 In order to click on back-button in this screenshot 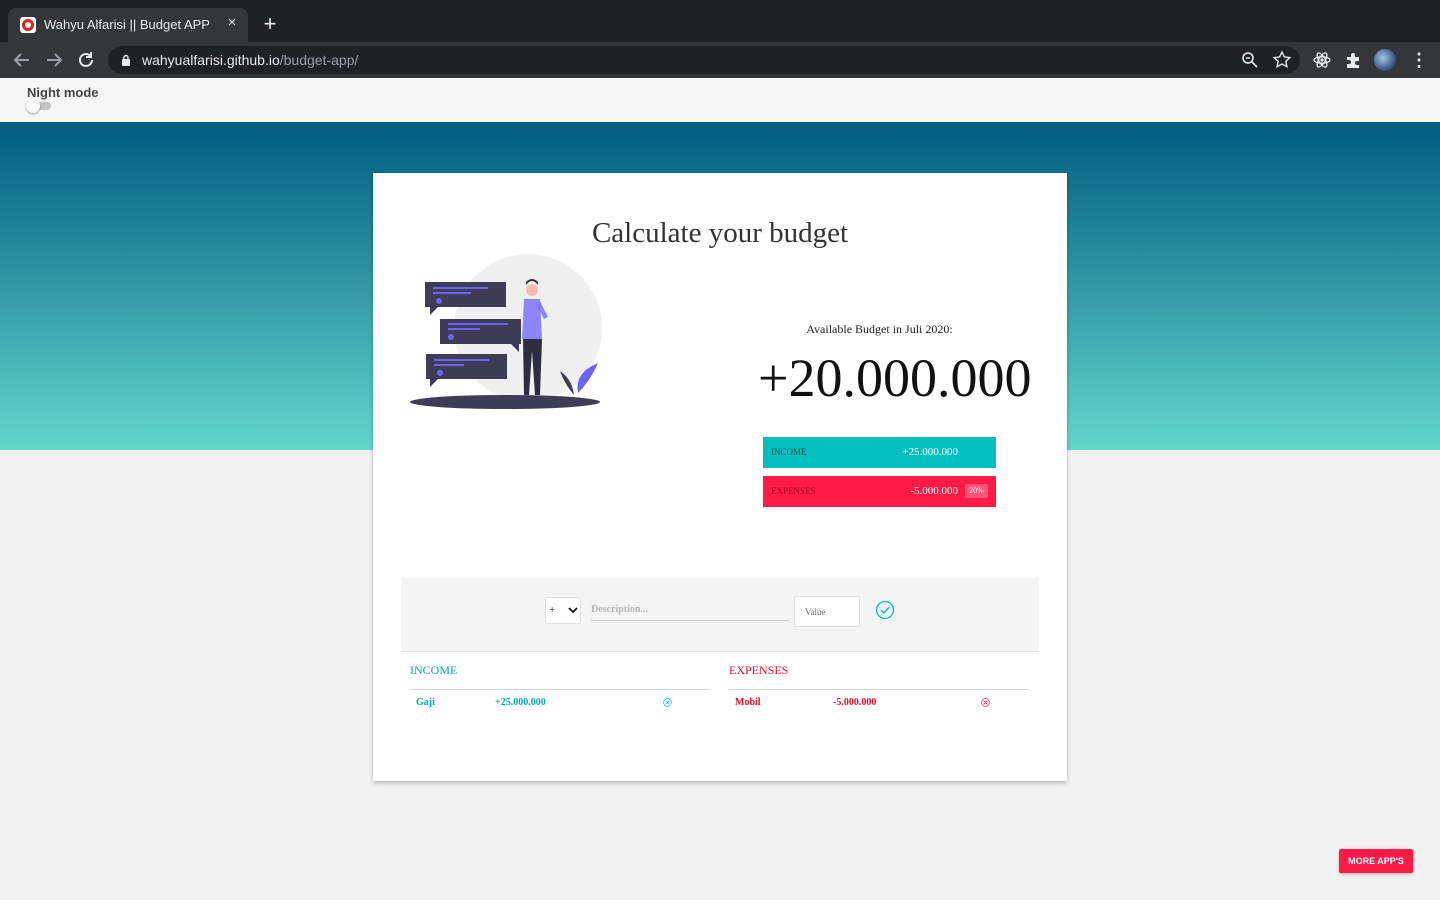, I will do `click(22, 60)`.